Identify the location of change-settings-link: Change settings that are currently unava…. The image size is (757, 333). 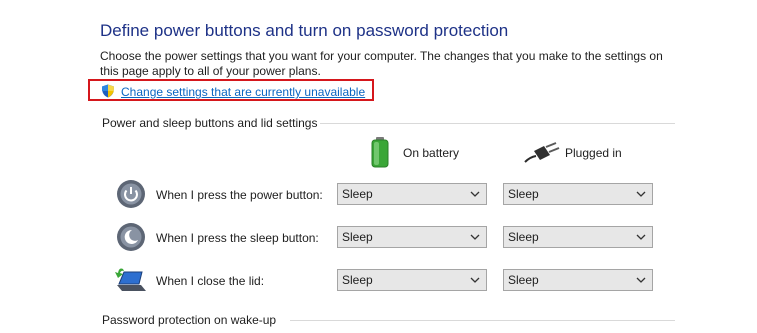
(243, 92).